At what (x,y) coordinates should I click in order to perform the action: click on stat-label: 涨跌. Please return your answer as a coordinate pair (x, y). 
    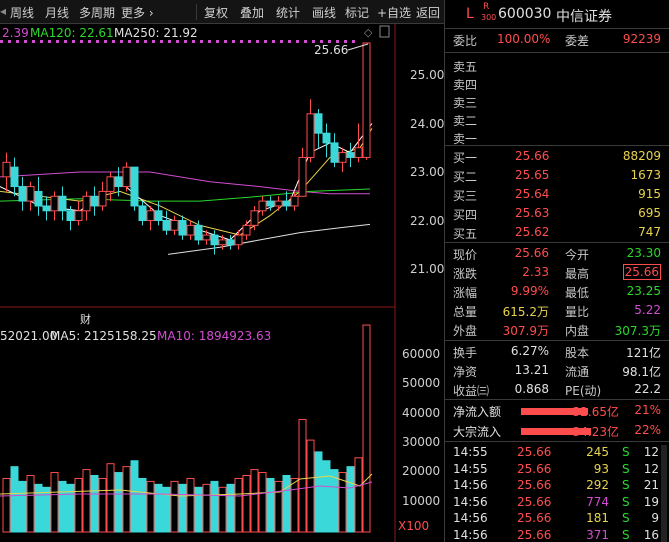
    Looking at the image, I should click on (465, 274).